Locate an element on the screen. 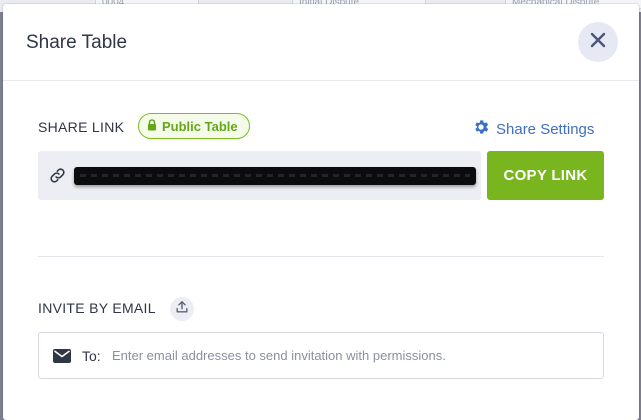 The height and width of the screenshot is (420, 641). close-icon is located at coordinates (598, 42).